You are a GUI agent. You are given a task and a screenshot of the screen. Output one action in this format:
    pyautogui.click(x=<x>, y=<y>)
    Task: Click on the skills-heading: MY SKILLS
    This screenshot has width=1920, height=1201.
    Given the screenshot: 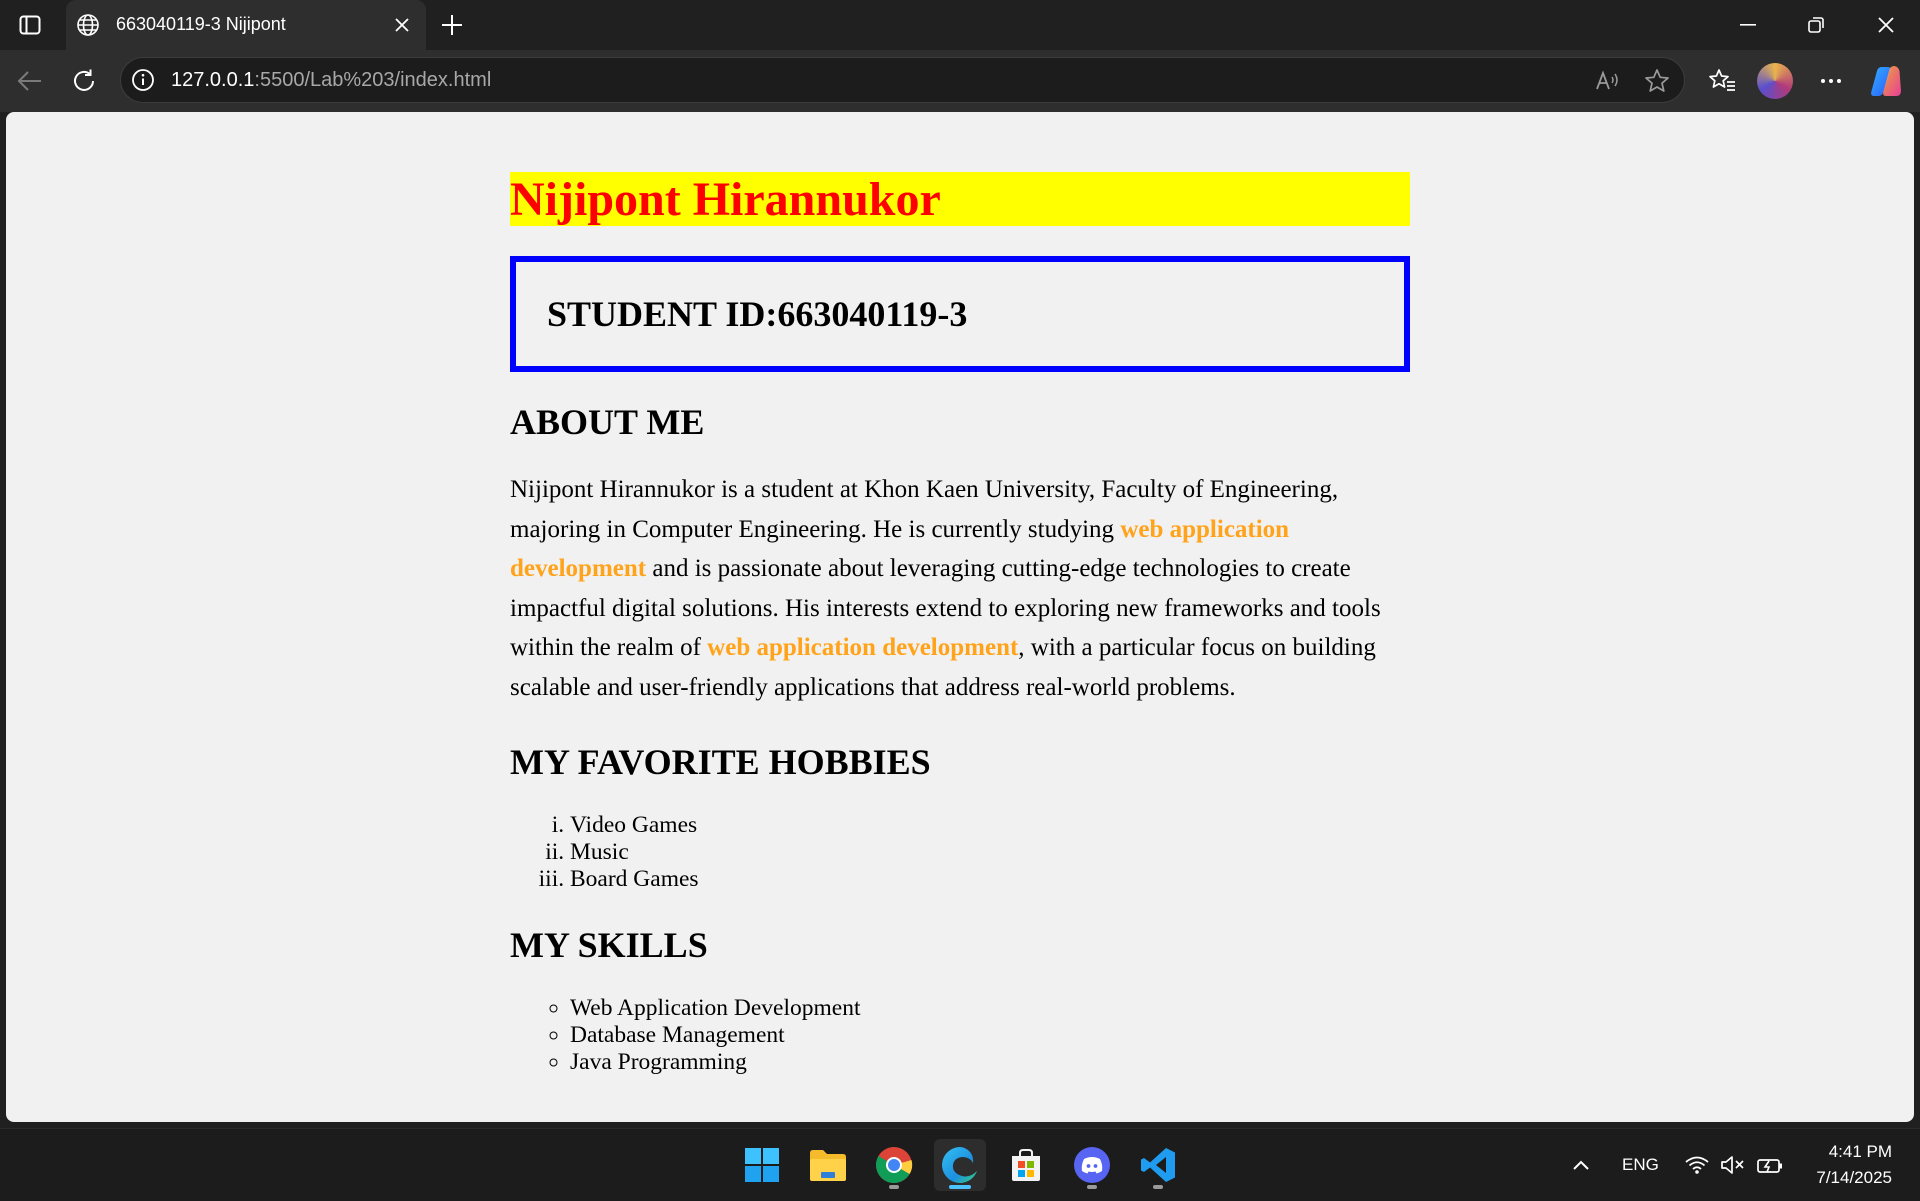 What is the action you would take?
    pyautogui.click(x=609, y=945)
    